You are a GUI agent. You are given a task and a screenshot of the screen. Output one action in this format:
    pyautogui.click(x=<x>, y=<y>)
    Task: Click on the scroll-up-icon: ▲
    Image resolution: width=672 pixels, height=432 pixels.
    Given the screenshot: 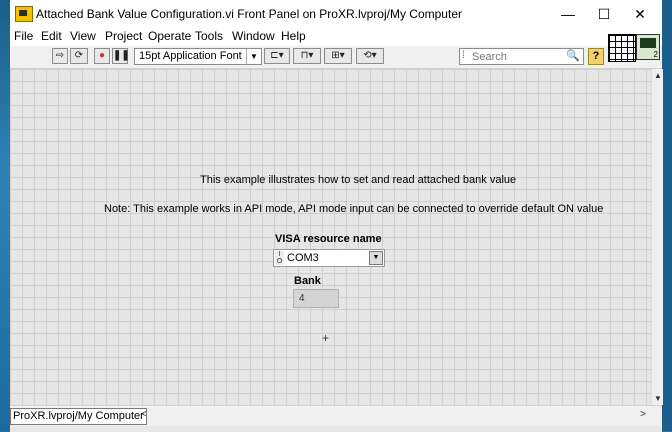 What is the action you would take?
    pyautogui.click(x=658, y=75)
    